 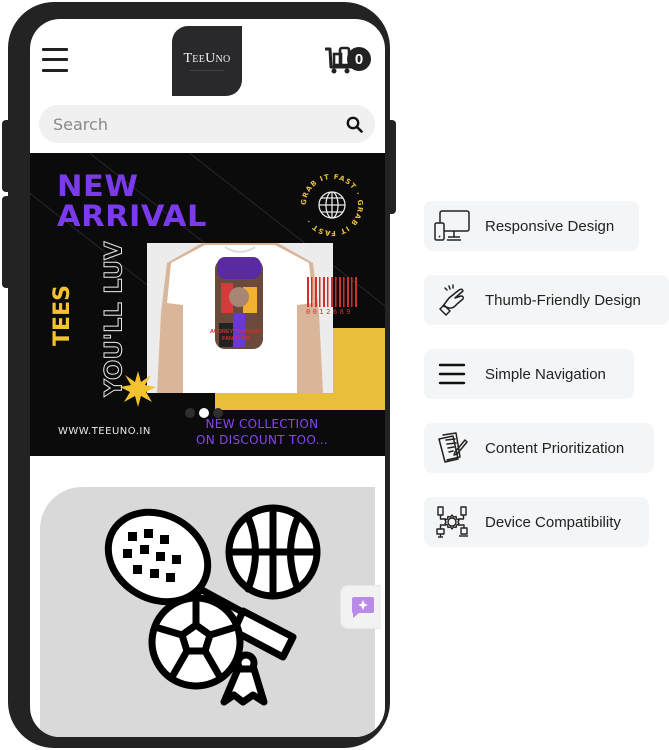 I want to click on hand-tap-icon, so click(x=452, y=300).